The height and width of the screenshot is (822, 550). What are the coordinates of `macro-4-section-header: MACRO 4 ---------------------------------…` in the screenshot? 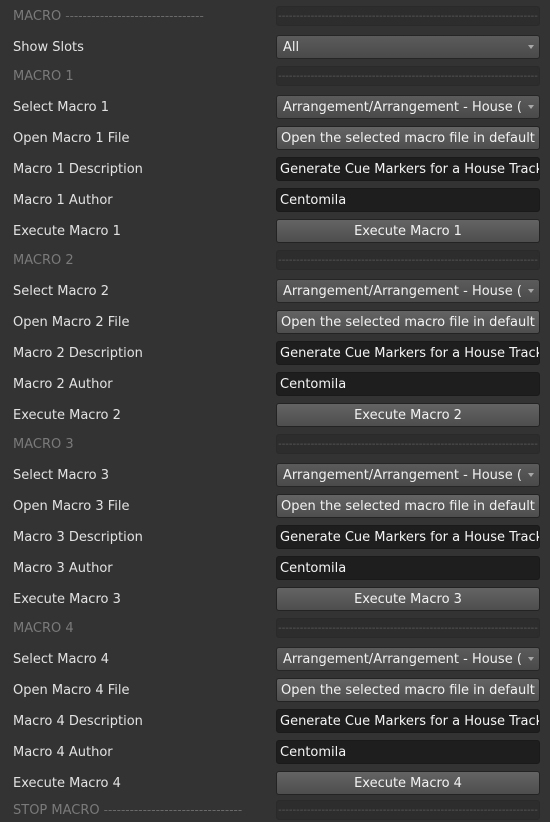 It's located at (275, 628).